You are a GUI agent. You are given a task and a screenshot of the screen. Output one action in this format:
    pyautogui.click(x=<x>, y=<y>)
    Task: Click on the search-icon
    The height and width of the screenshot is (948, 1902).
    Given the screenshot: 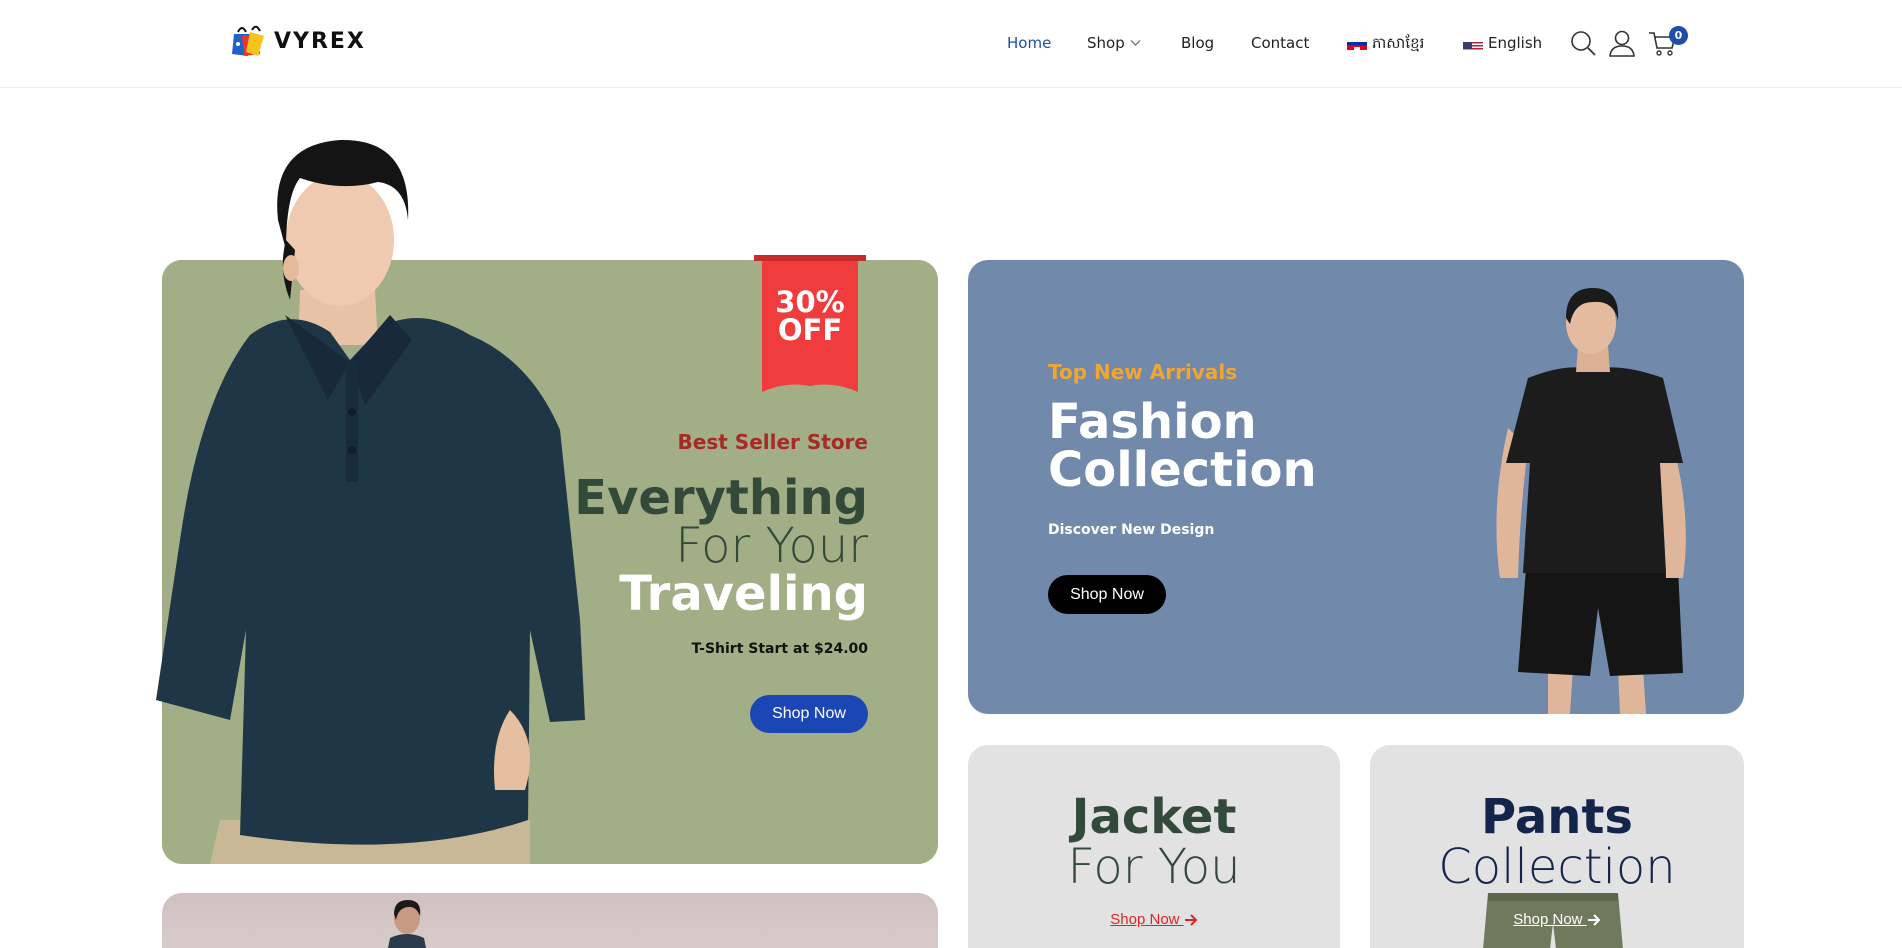 What is the action you would take?
    pyautogui.click(x=1583, y=43)
    